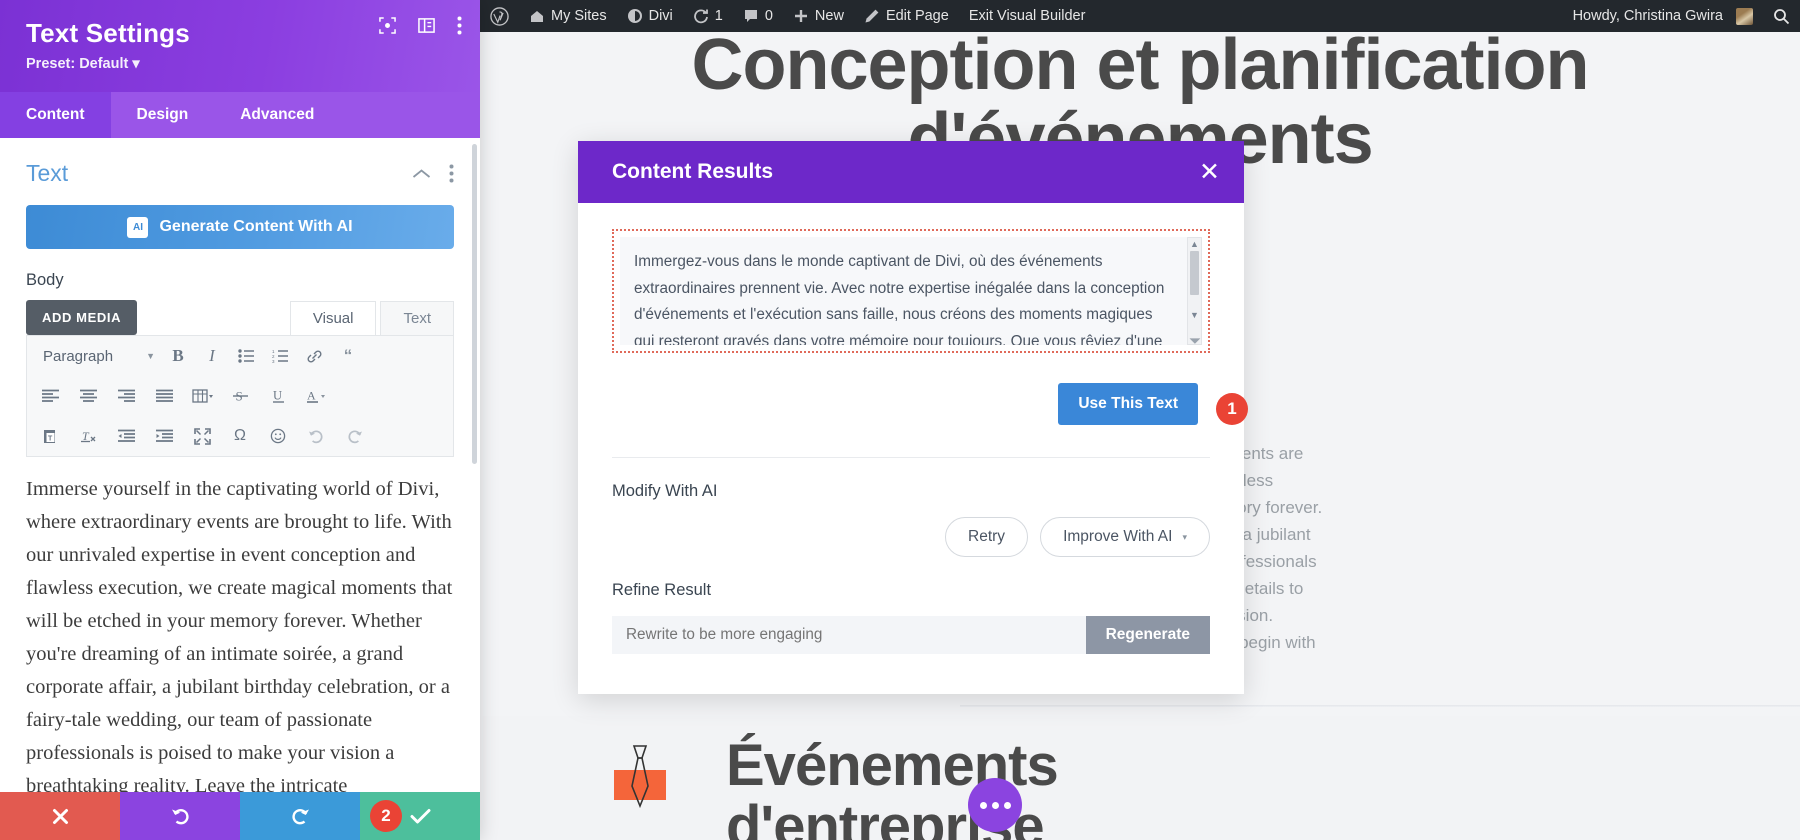 This screenshot has height=840, width=1800. I want to click on align-right-icon, so click(126, 396).